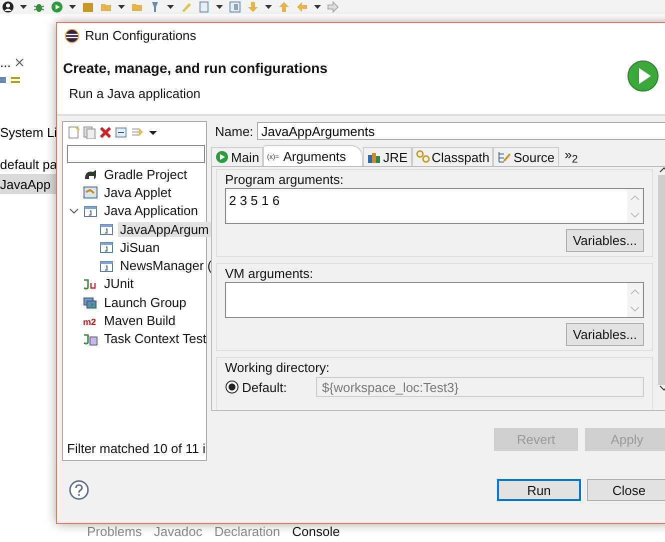 This screenshot has height=542, width=665. What do you see at coordinates (232, 387) in the screenshot?
I see `radio-button` at bounding box center [232, 387].